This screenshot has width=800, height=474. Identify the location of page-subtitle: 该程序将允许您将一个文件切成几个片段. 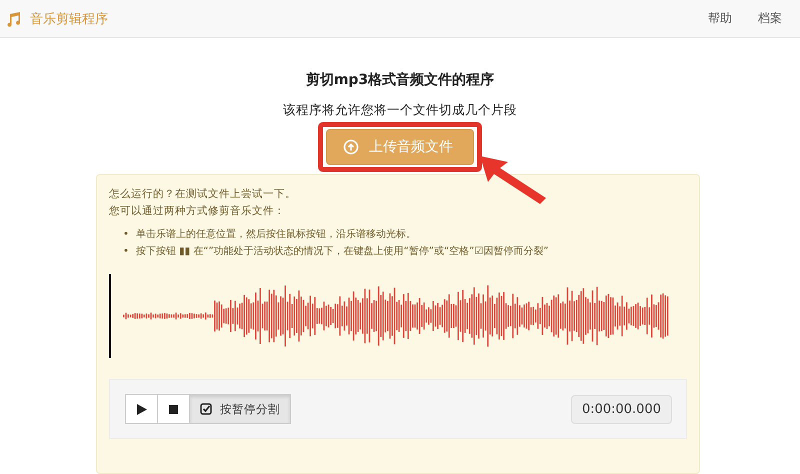
(400, 110).